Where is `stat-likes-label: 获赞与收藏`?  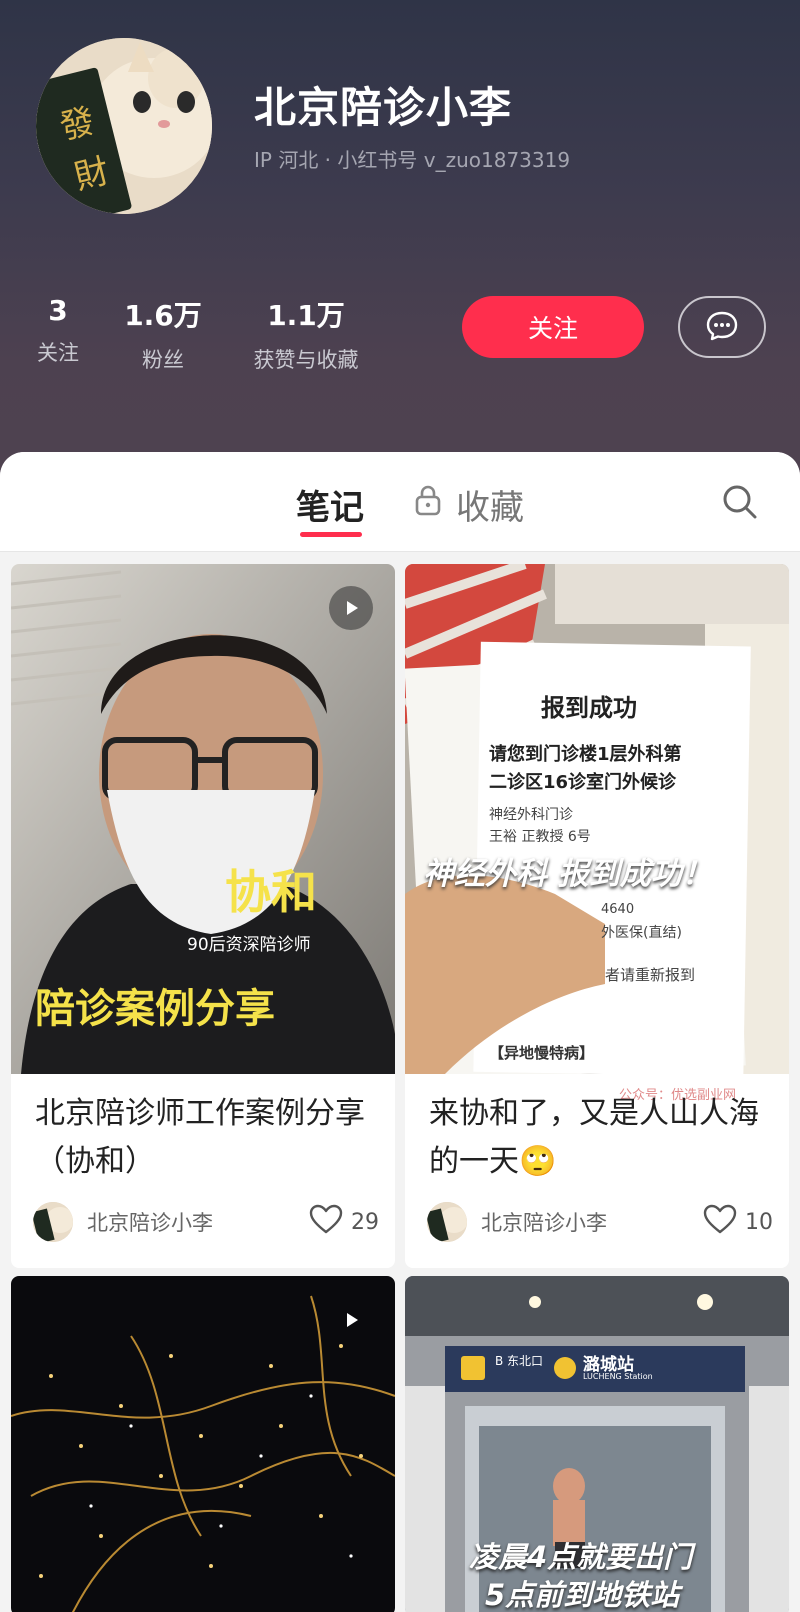
stat-likes-label: 获赞与收藏 is located at coordinates (306, 360).